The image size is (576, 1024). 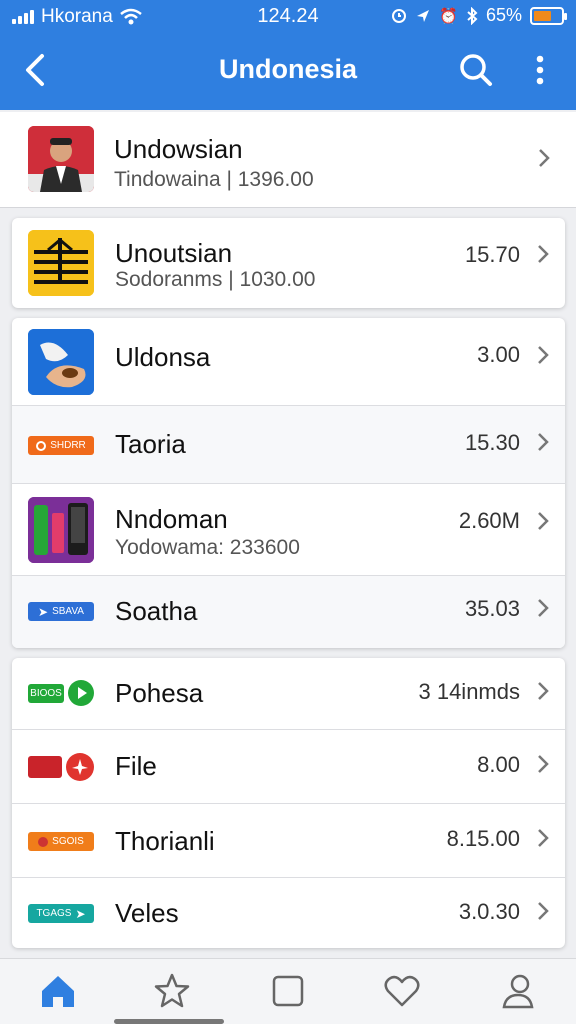 What do you see at coordinates (172, 991) in the screenshot?
I see `star-icon` at bounding box center [172, 991].